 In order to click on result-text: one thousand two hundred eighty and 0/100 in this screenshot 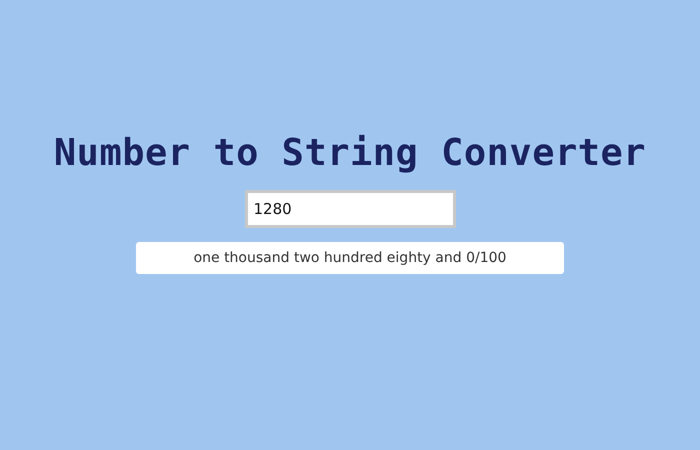, I will do `click(350, 258)`.